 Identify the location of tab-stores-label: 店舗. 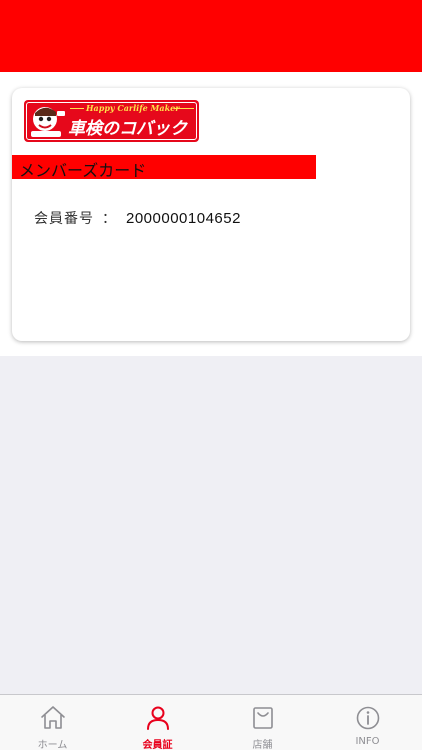
(262, 745).